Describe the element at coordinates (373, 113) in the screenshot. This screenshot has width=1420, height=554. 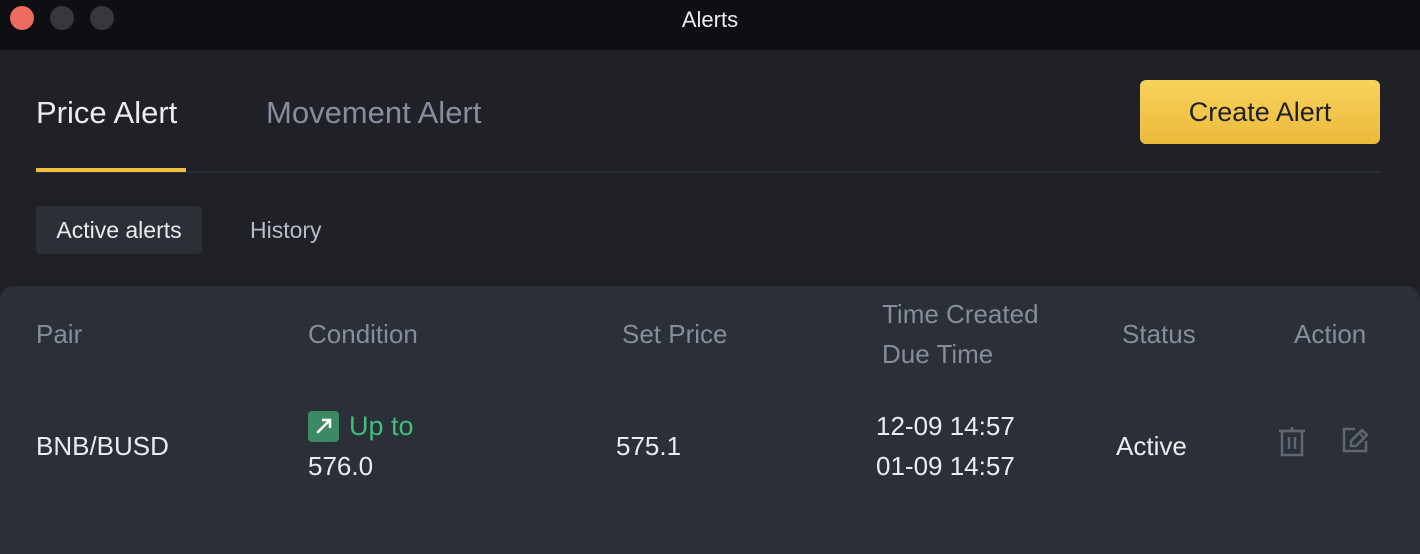
I see `tab-movement-alert: Movement Alert` at that location.